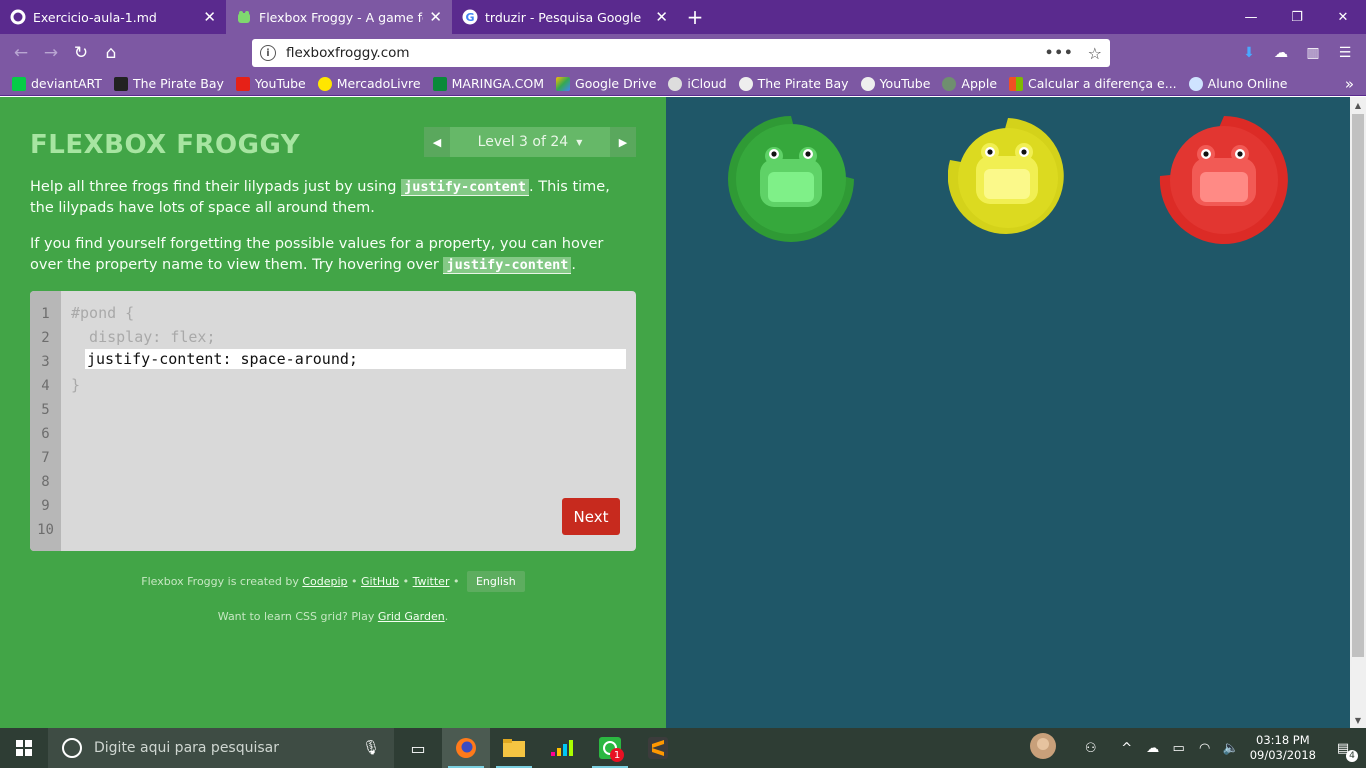  What do you see at coordinates (380, 581) in the screenshot?
I see `github-link: GitHub` at bounding box center [380, 581].